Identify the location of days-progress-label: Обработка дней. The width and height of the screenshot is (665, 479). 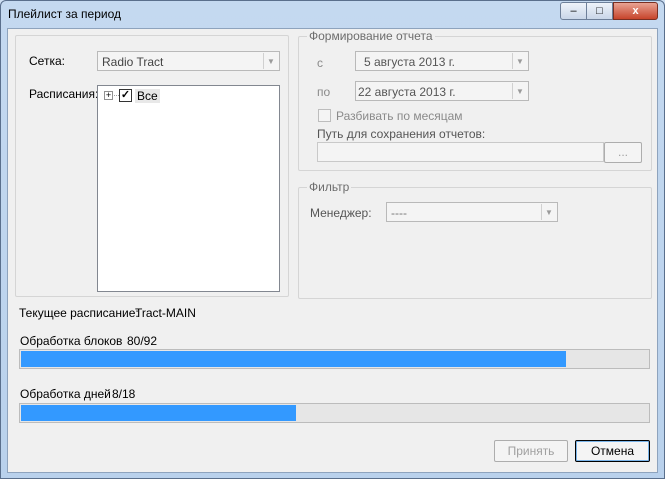
(65, 394).